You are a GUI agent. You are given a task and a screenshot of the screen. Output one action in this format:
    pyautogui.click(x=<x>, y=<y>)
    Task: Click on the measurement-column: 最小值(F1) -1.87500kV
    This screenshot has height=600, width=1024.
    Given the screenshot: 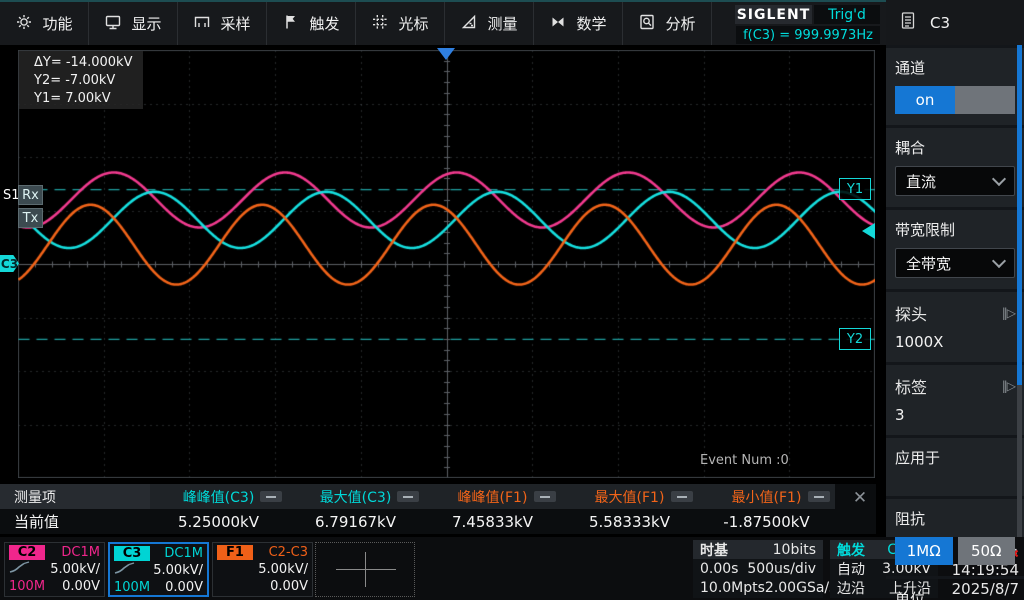 What is the action you would take?
    pyautogui.click(x=766, y=509)
    